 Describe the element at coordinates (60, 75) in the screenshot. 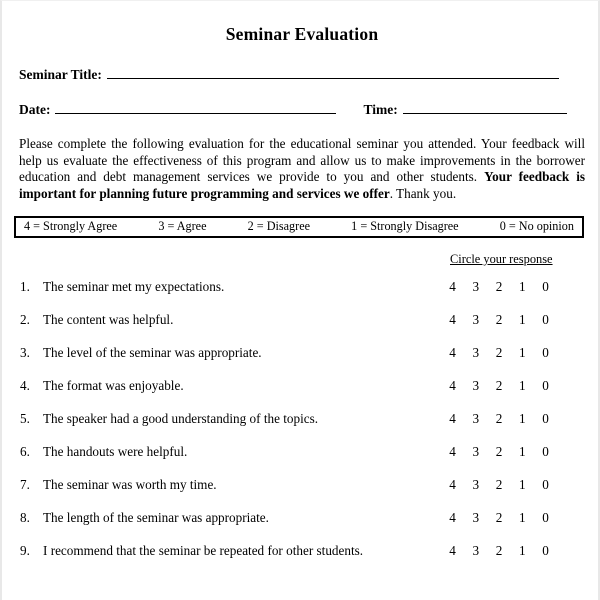

I see `seminar-title-label: Seminar Title:` at that location.